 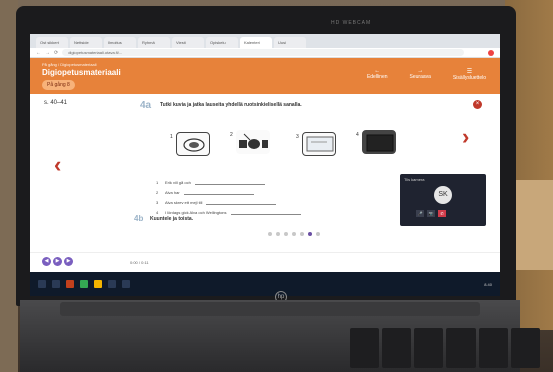 I want to click on video-call-controls: 🎤 📷 ✆, so click(x=431, y=213).